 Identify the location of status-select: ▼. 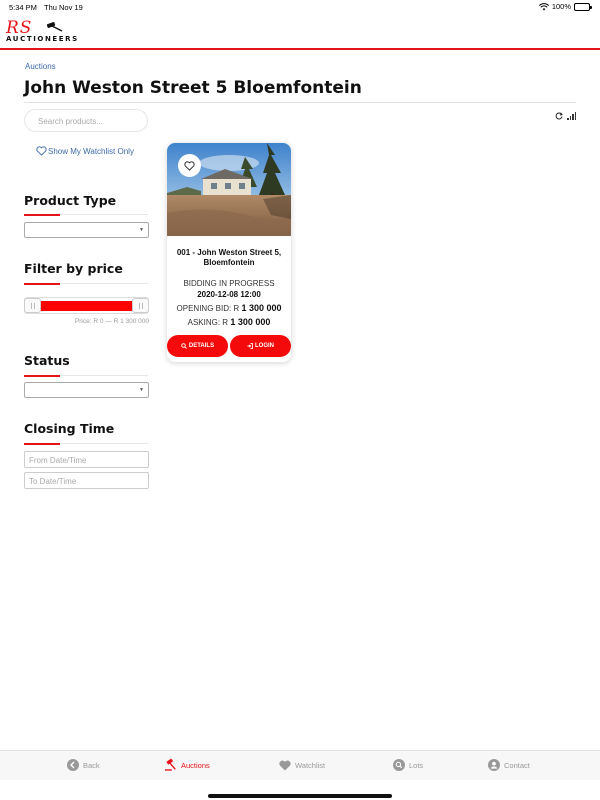
(86, 390).